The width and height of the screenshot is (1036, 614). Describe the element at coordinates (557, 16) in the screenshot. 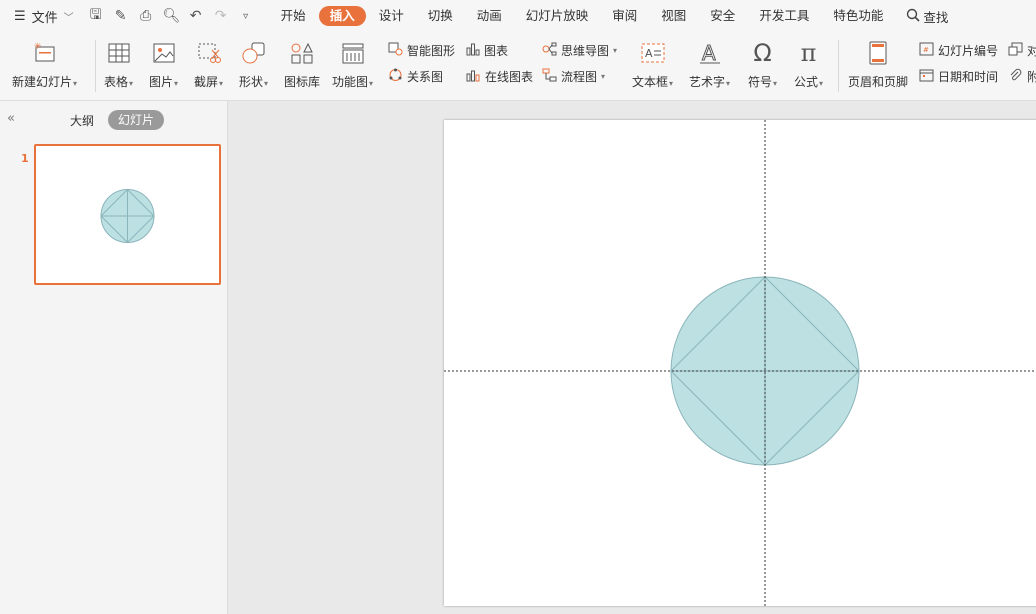

I see `tab-slideshow: 幻灯片放映` at that location.